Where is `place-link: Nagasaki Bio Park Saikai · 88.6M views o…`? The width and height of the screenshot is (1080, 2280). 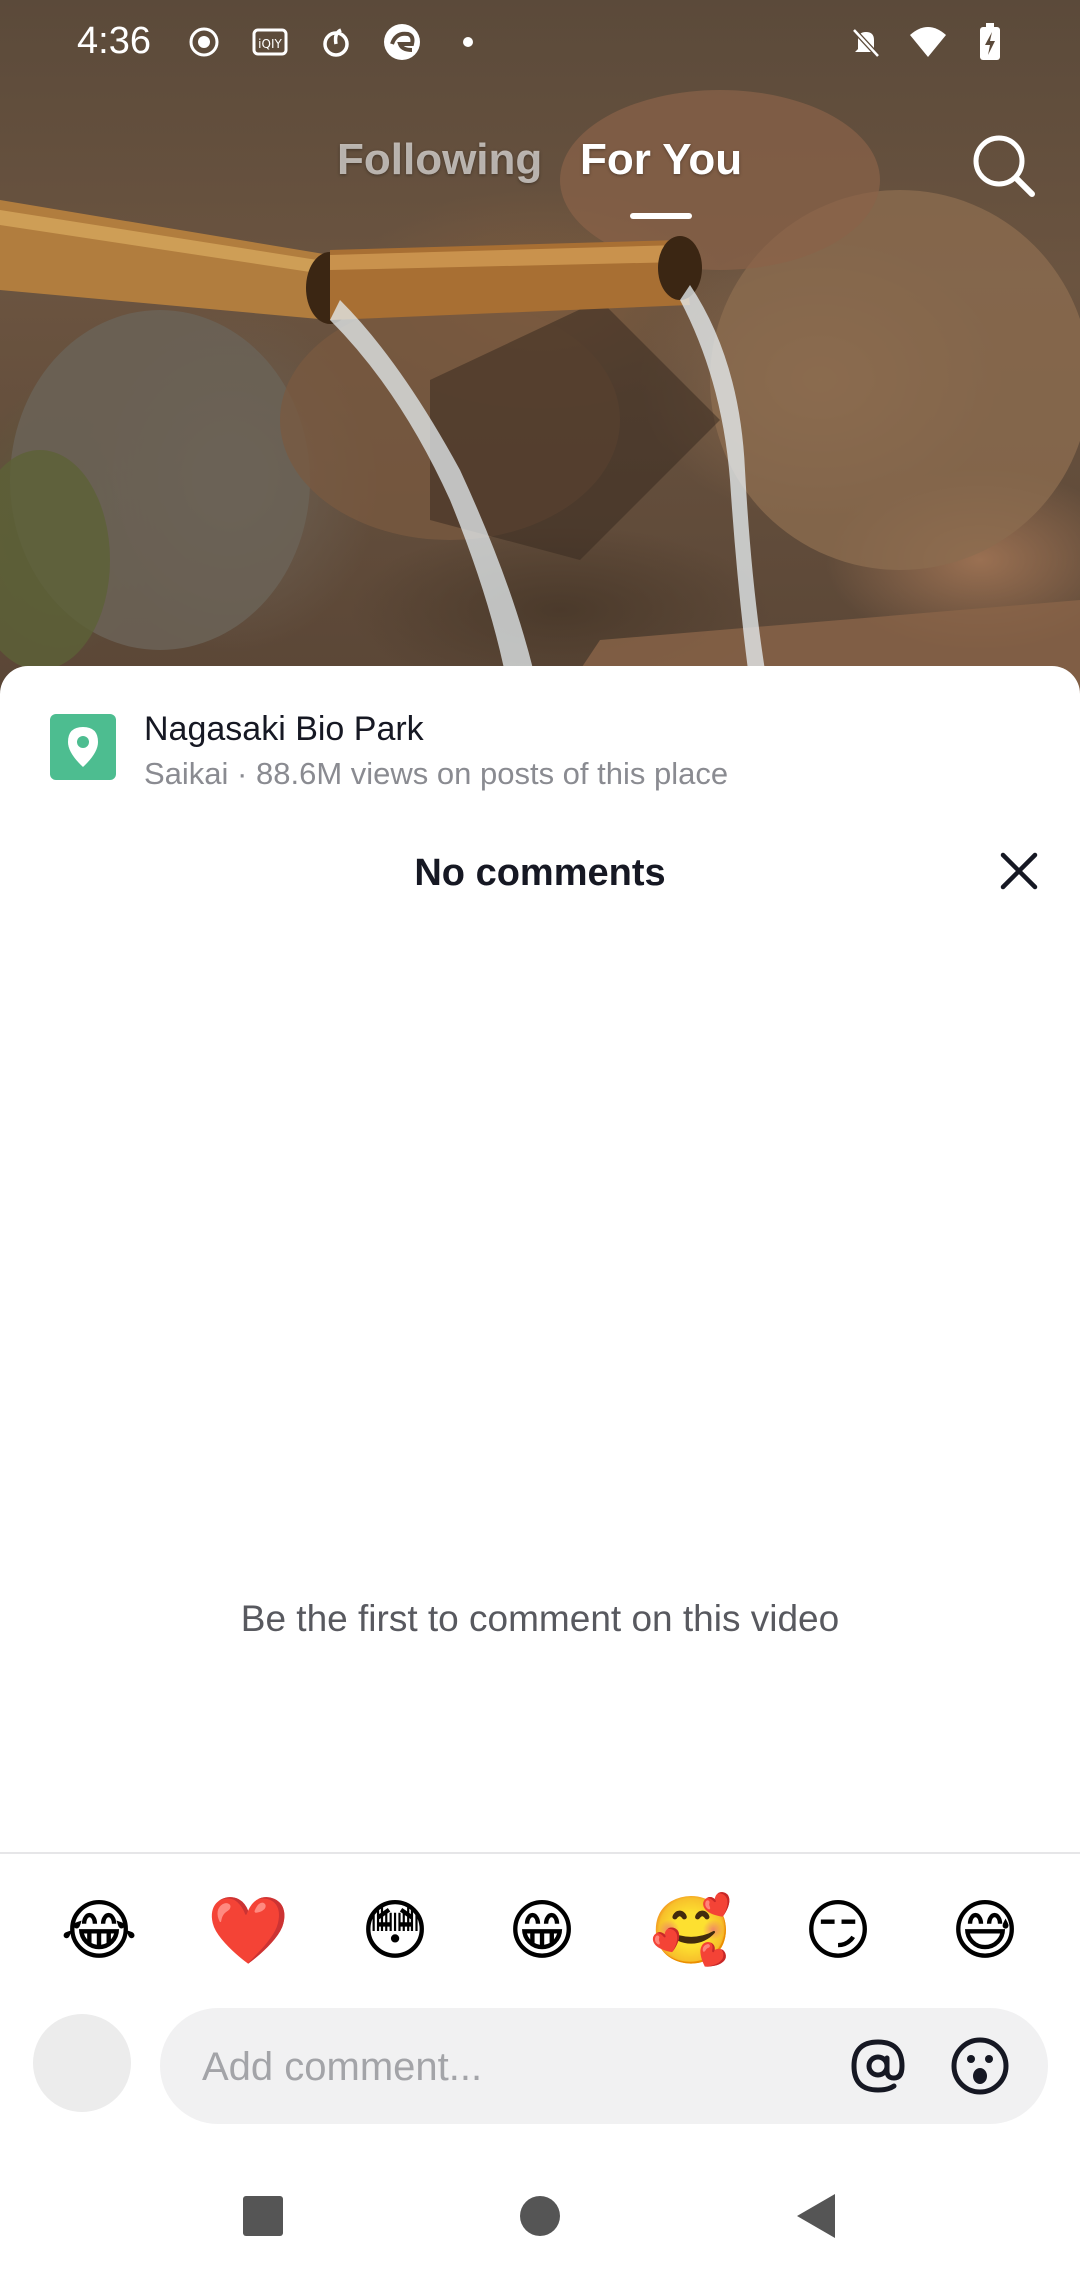 place-link: Nagasaki Bio Park Saikai · 88.6M views o… is located at coordinates (540, 748).